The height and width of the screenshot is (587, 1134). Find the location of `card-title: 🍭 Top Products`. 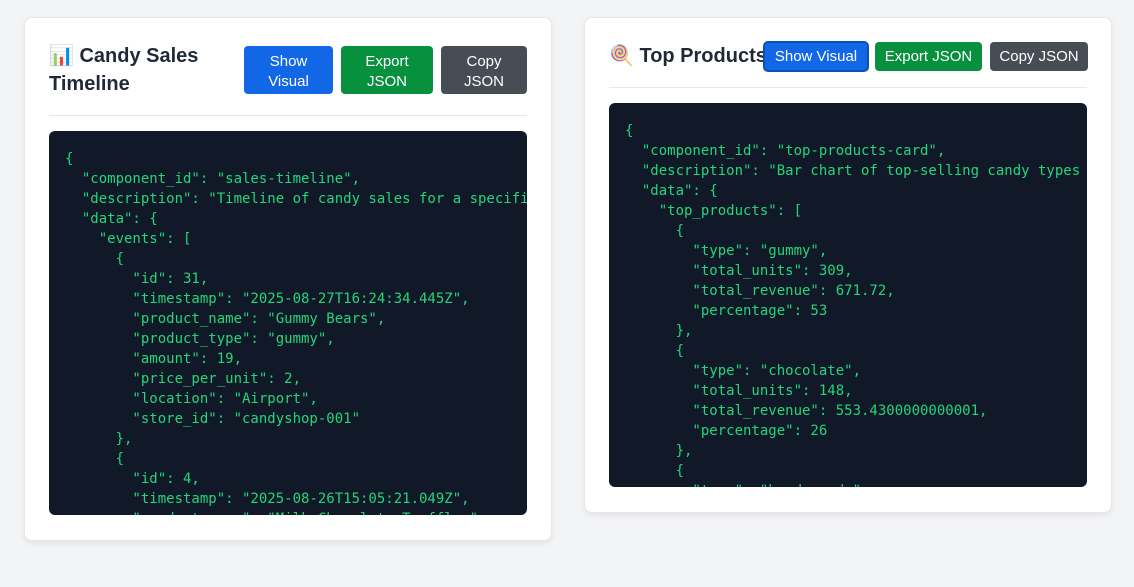

card-title: 🍭 Top Products is located at coordinates (688, 56).